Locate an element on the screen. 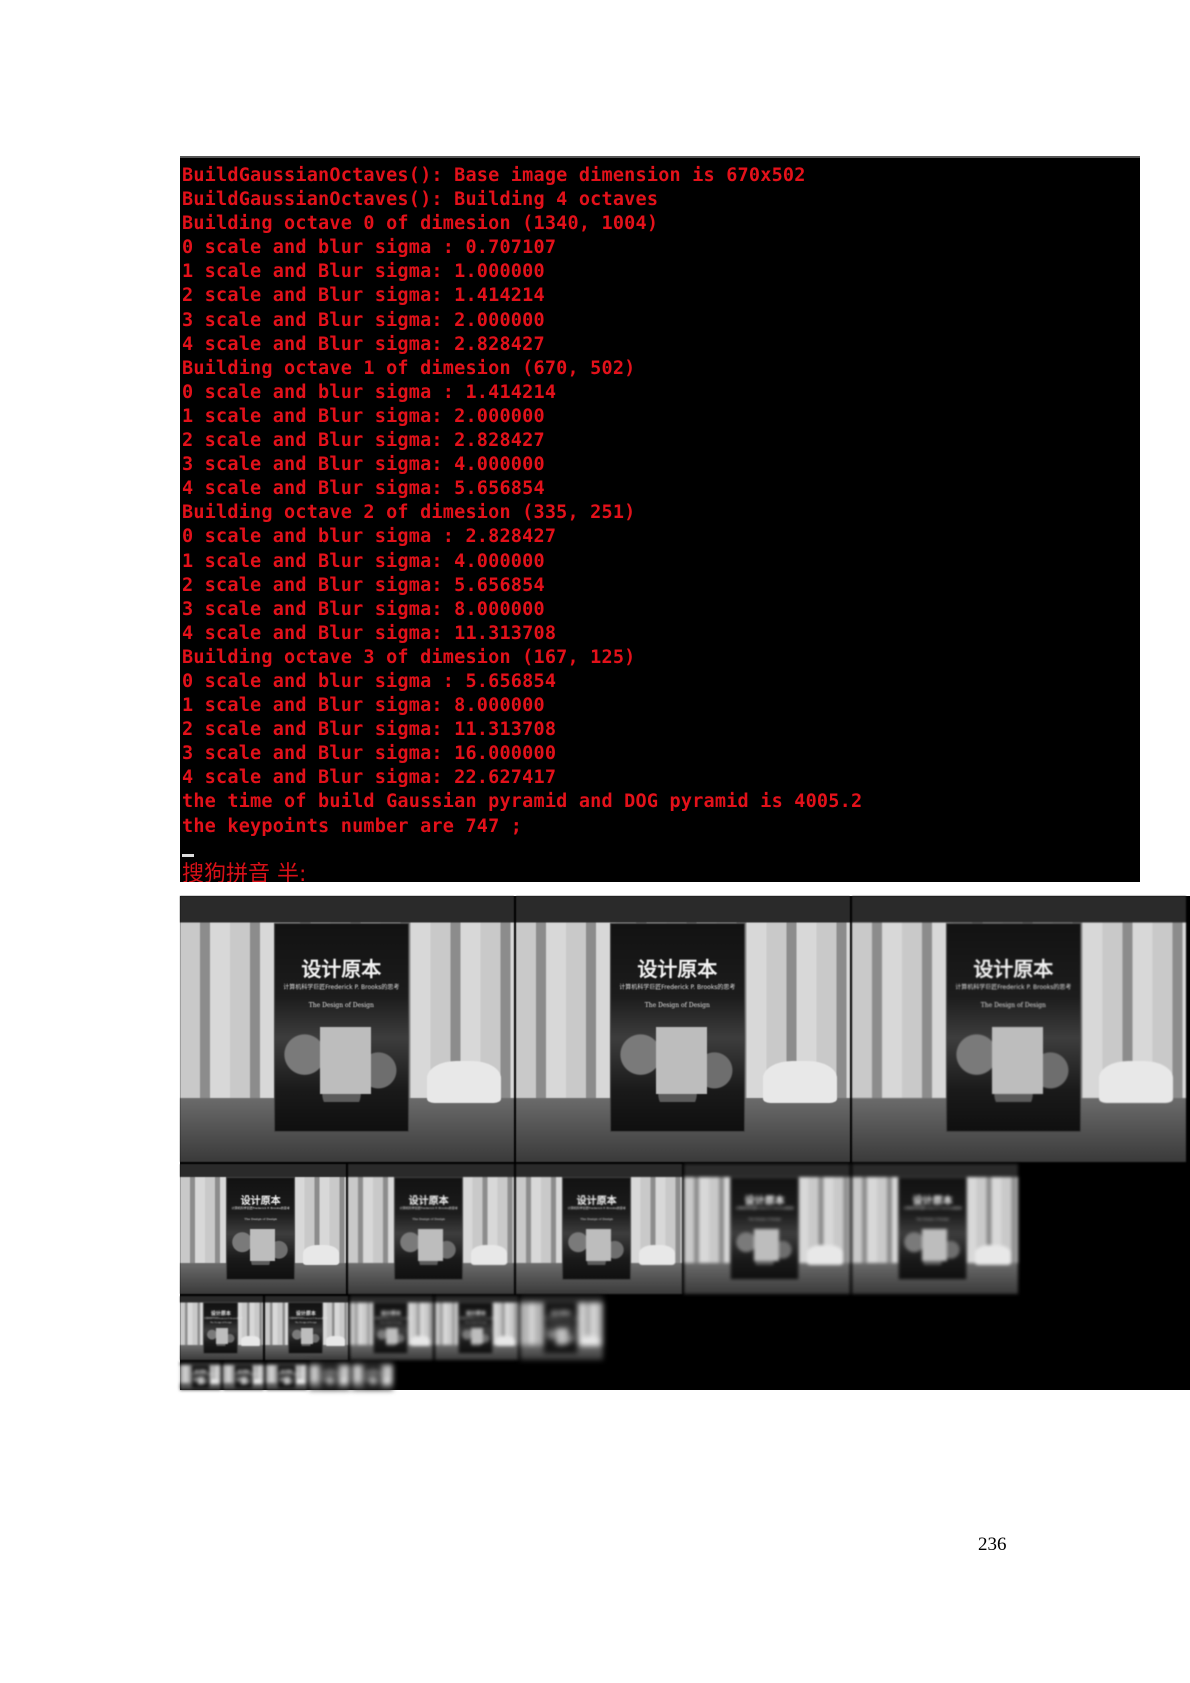  console-line: 2 scale and Blur sigma: 1.414214 is located at coordinates (363, 296).